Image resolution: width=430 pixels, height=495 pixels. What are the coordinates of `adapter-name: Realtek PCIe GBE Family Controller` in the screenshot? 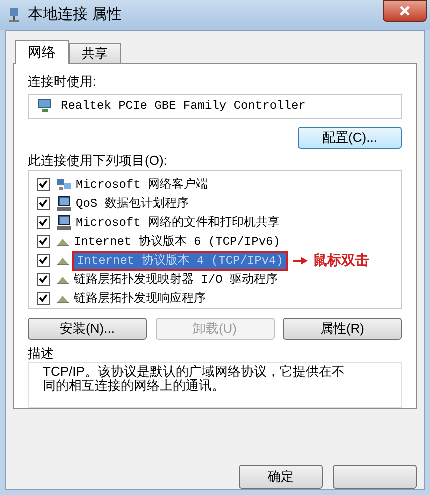 It's located at (183, 106).